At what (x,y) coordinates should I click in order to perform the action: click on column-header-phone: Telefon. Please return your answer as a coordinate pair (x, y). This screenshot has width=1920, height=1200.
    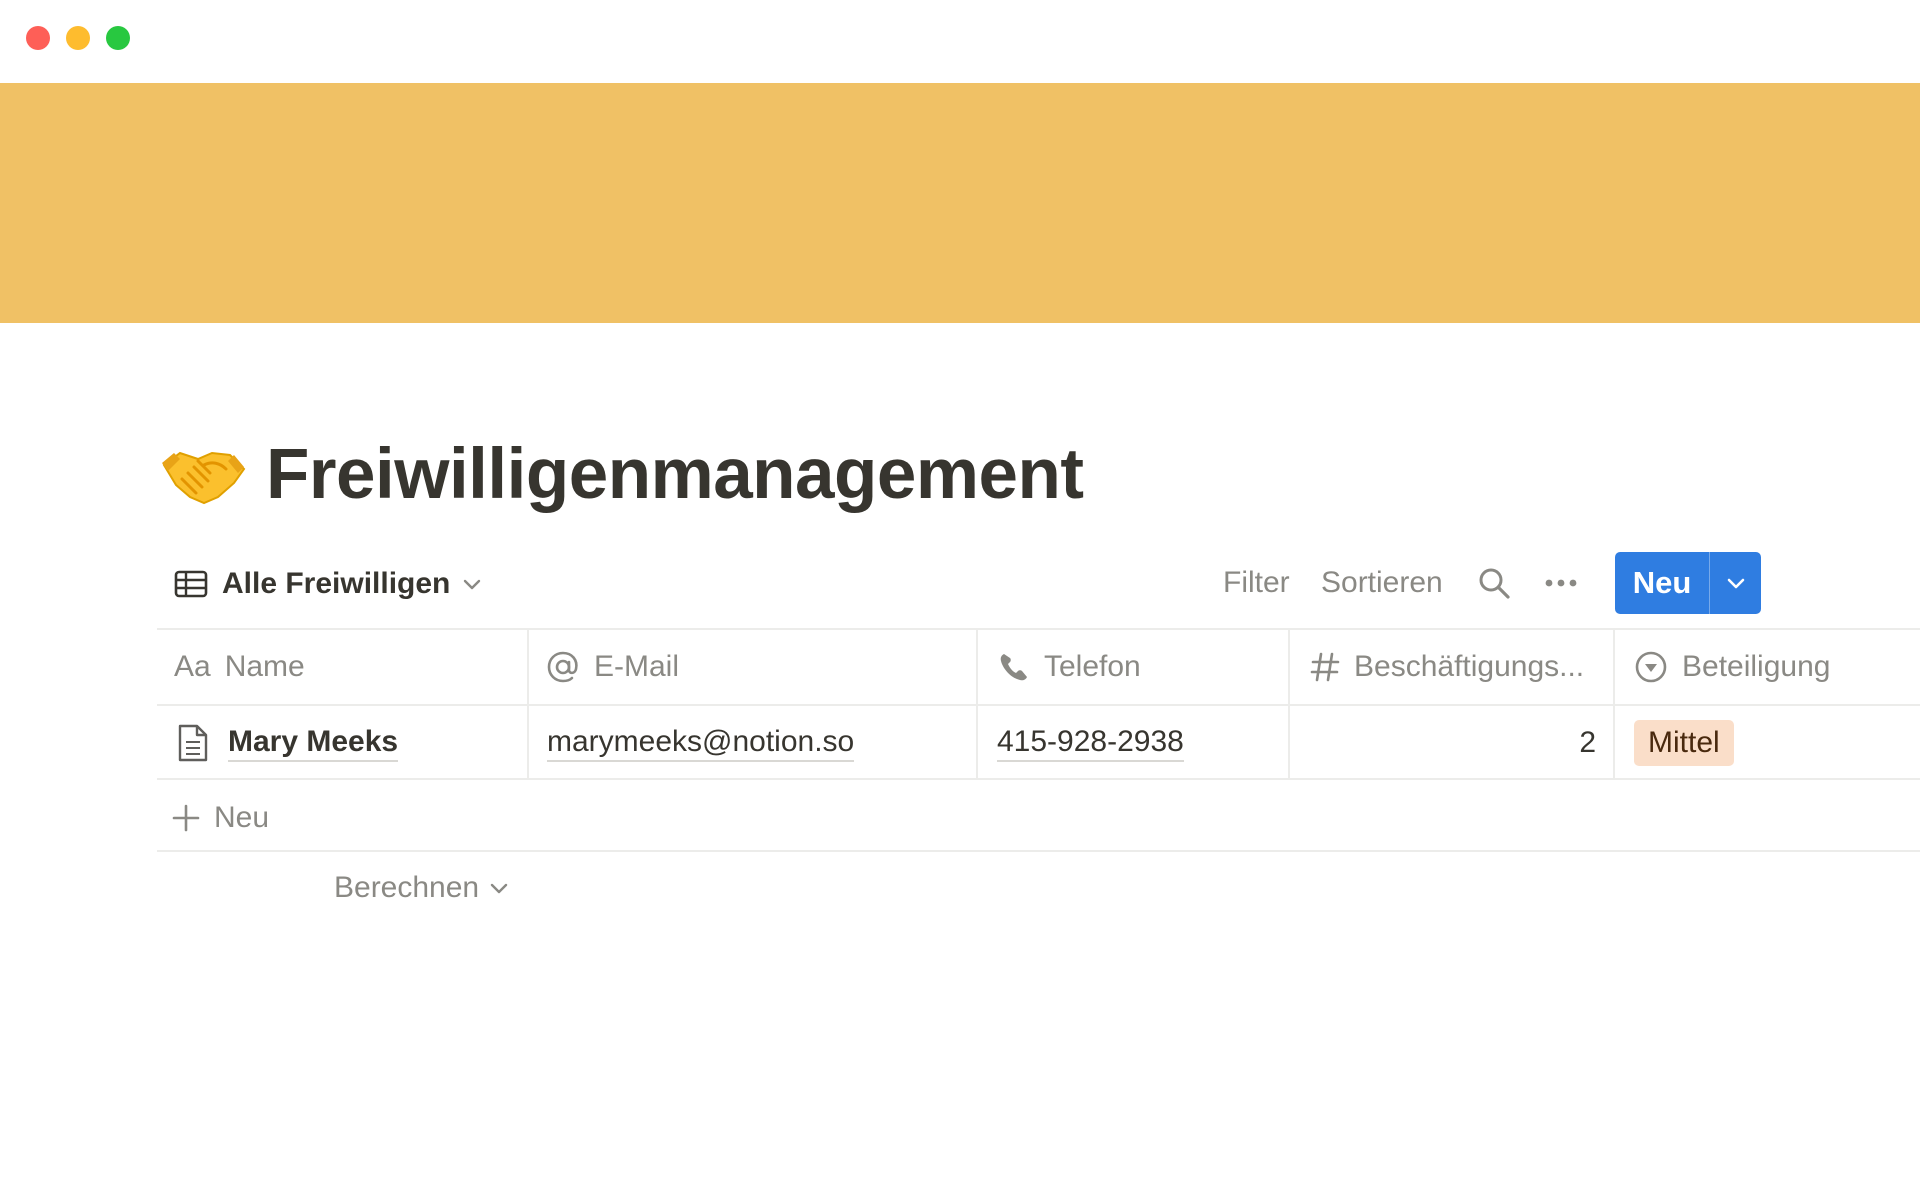
    Looking at the image, I should click on (1069, 667).